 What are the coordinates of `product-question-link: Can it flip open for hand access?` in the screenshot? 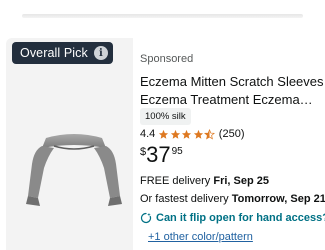 It's located at (232, 218).